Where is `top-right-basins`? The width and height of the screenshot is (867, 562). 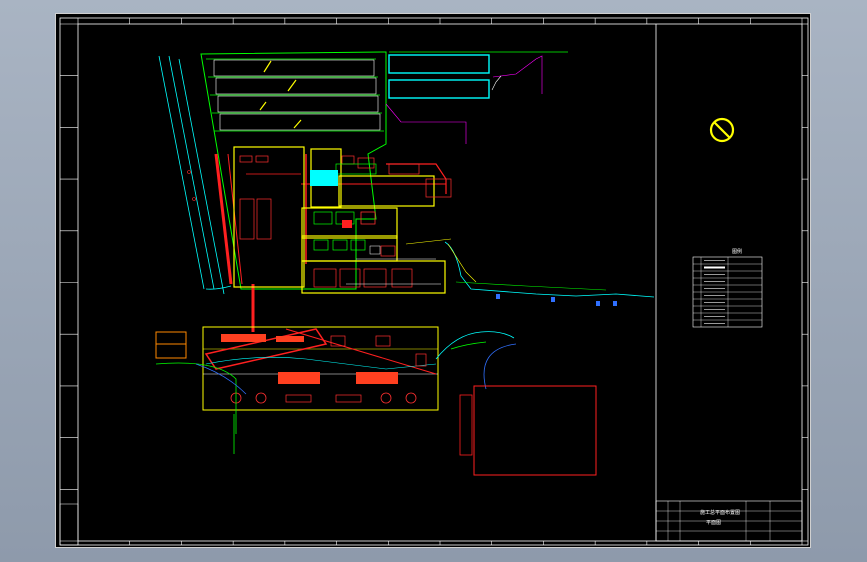 top-right-basins is located at coordinates (476, 97).